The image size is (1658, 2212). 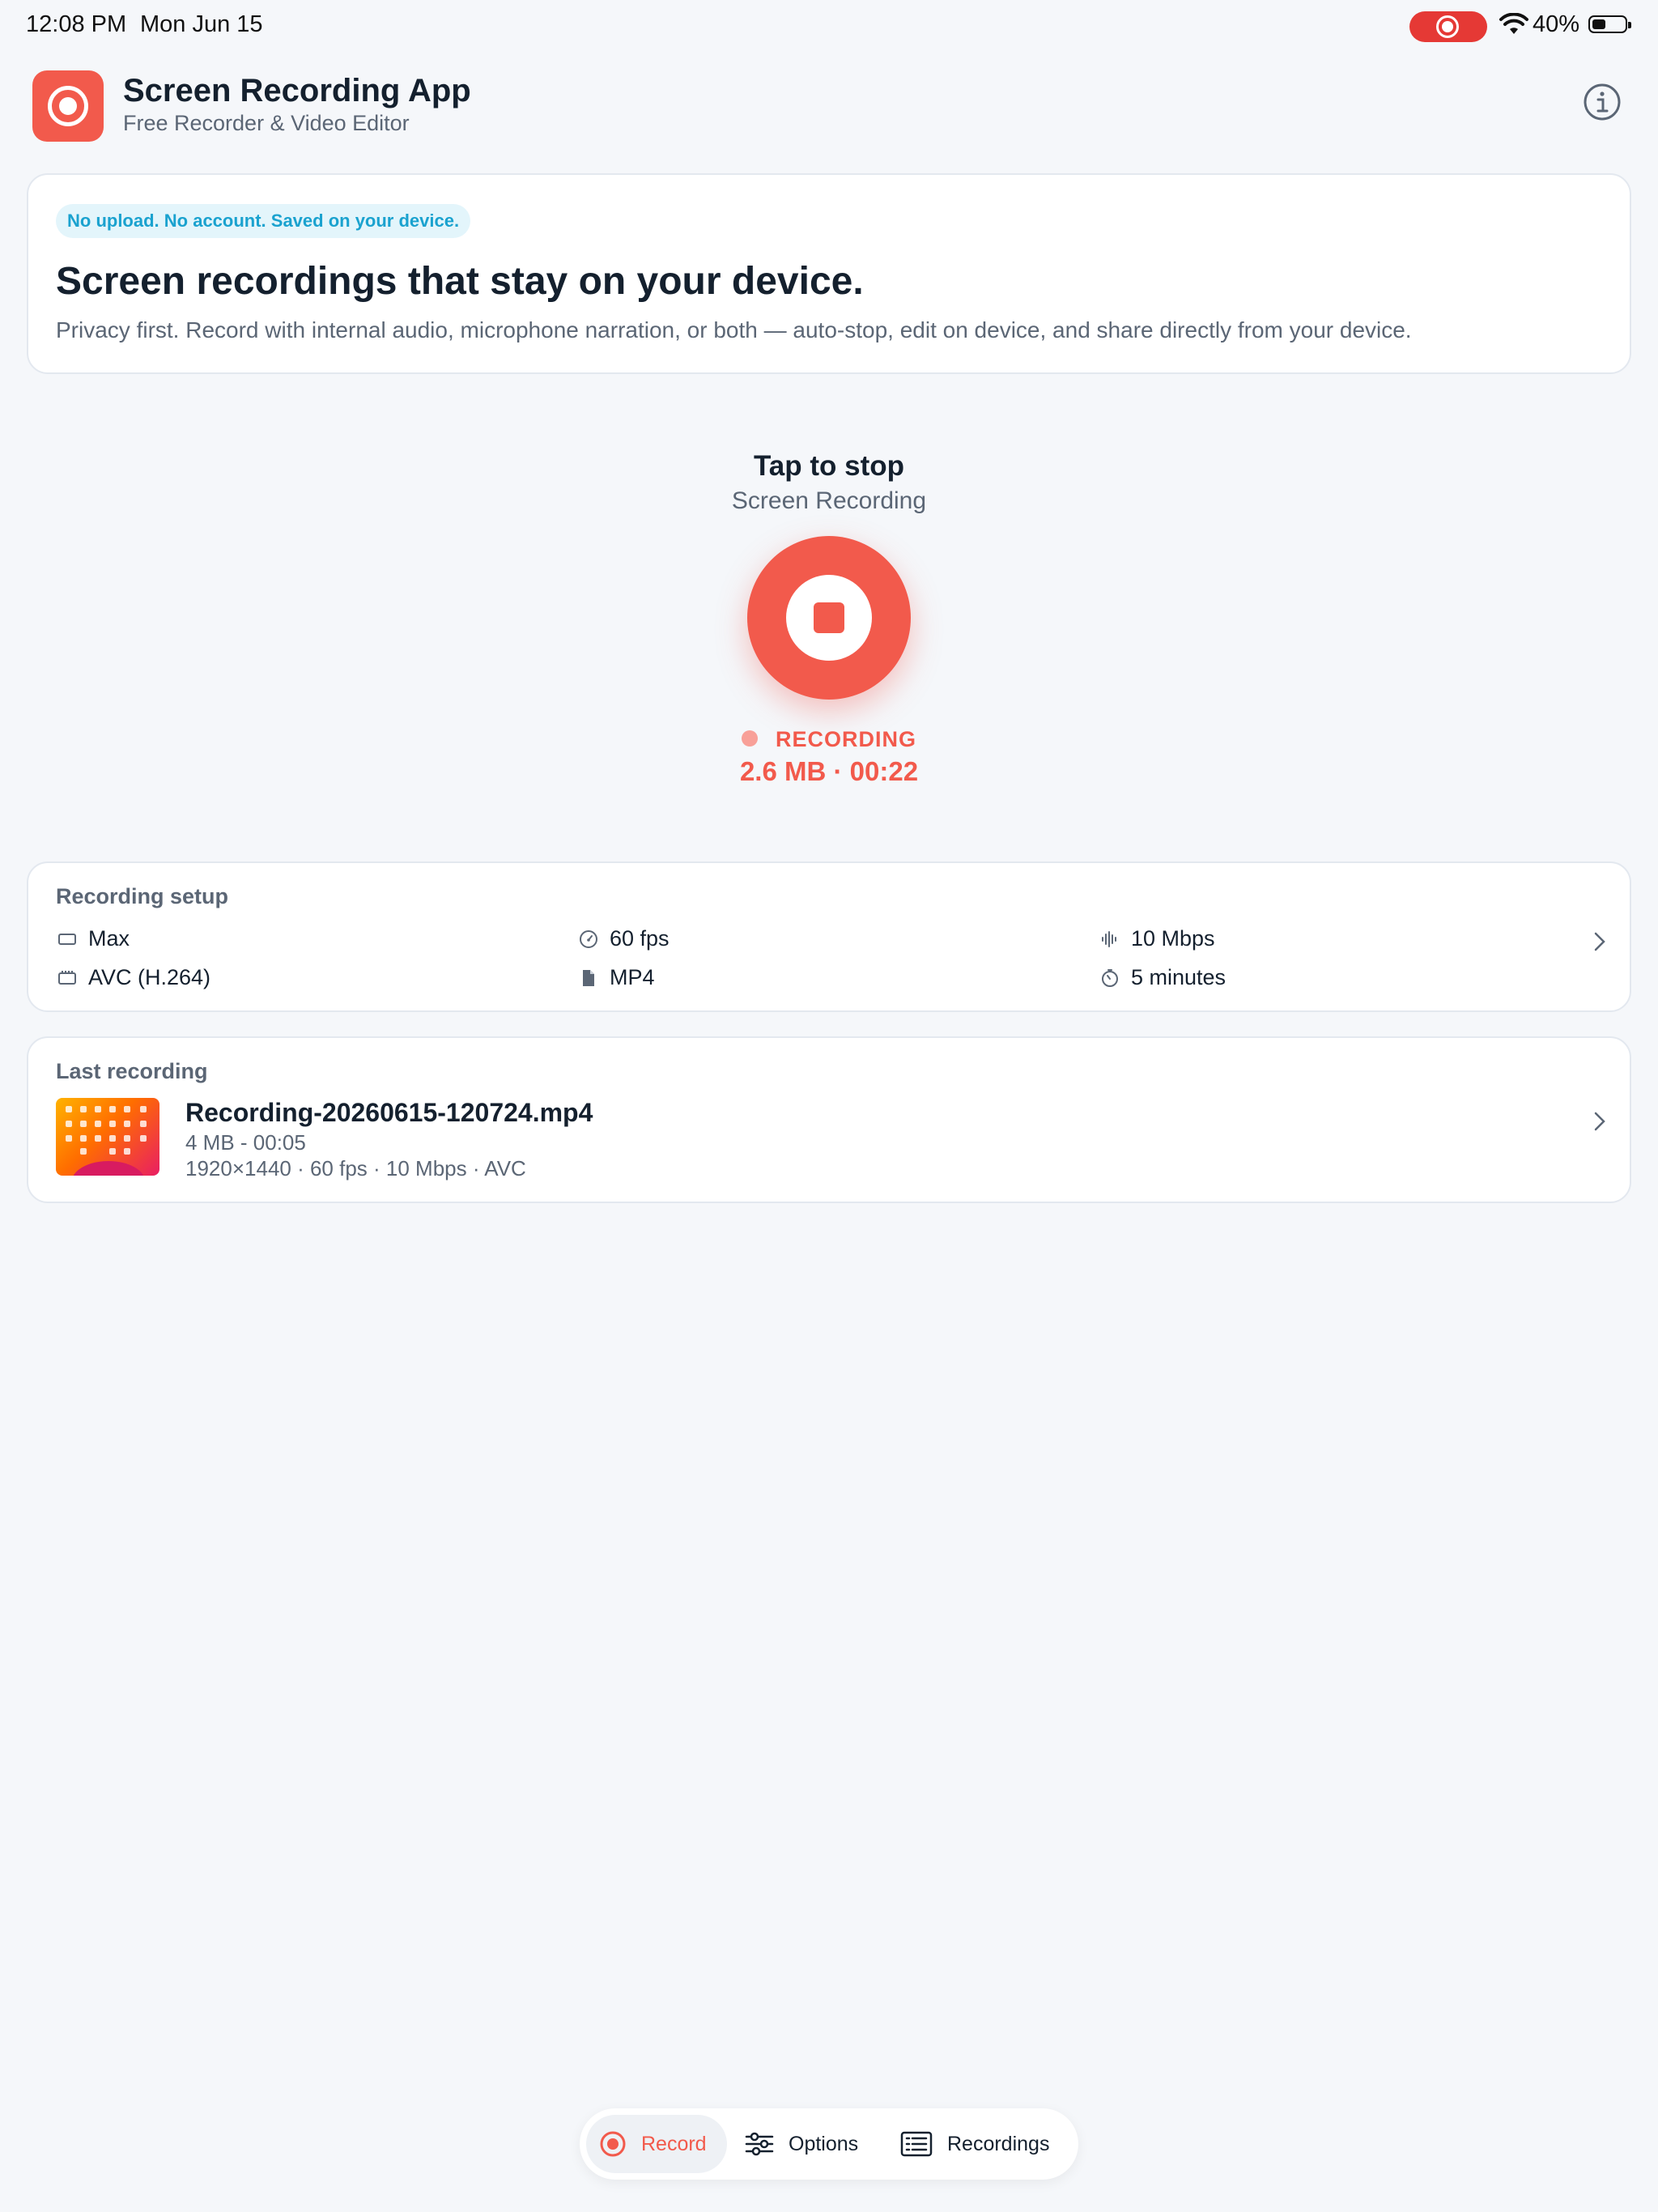 What do you see at coordinates (68, 106) in the screenshot?
I see `app-logo` at bounding box center [68, 106].